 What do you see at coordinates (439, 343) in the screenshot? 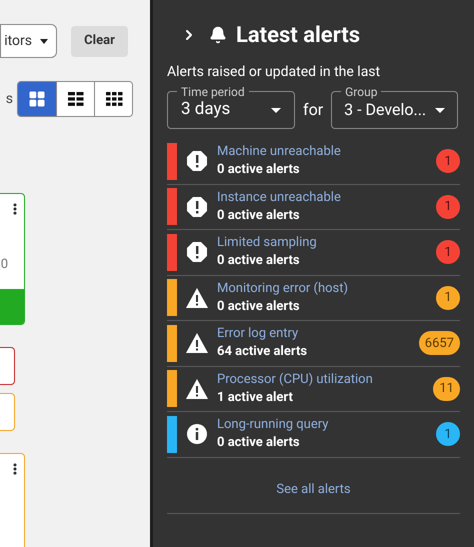
I see `count-badge: 6657` at bounding box center [439, 343].